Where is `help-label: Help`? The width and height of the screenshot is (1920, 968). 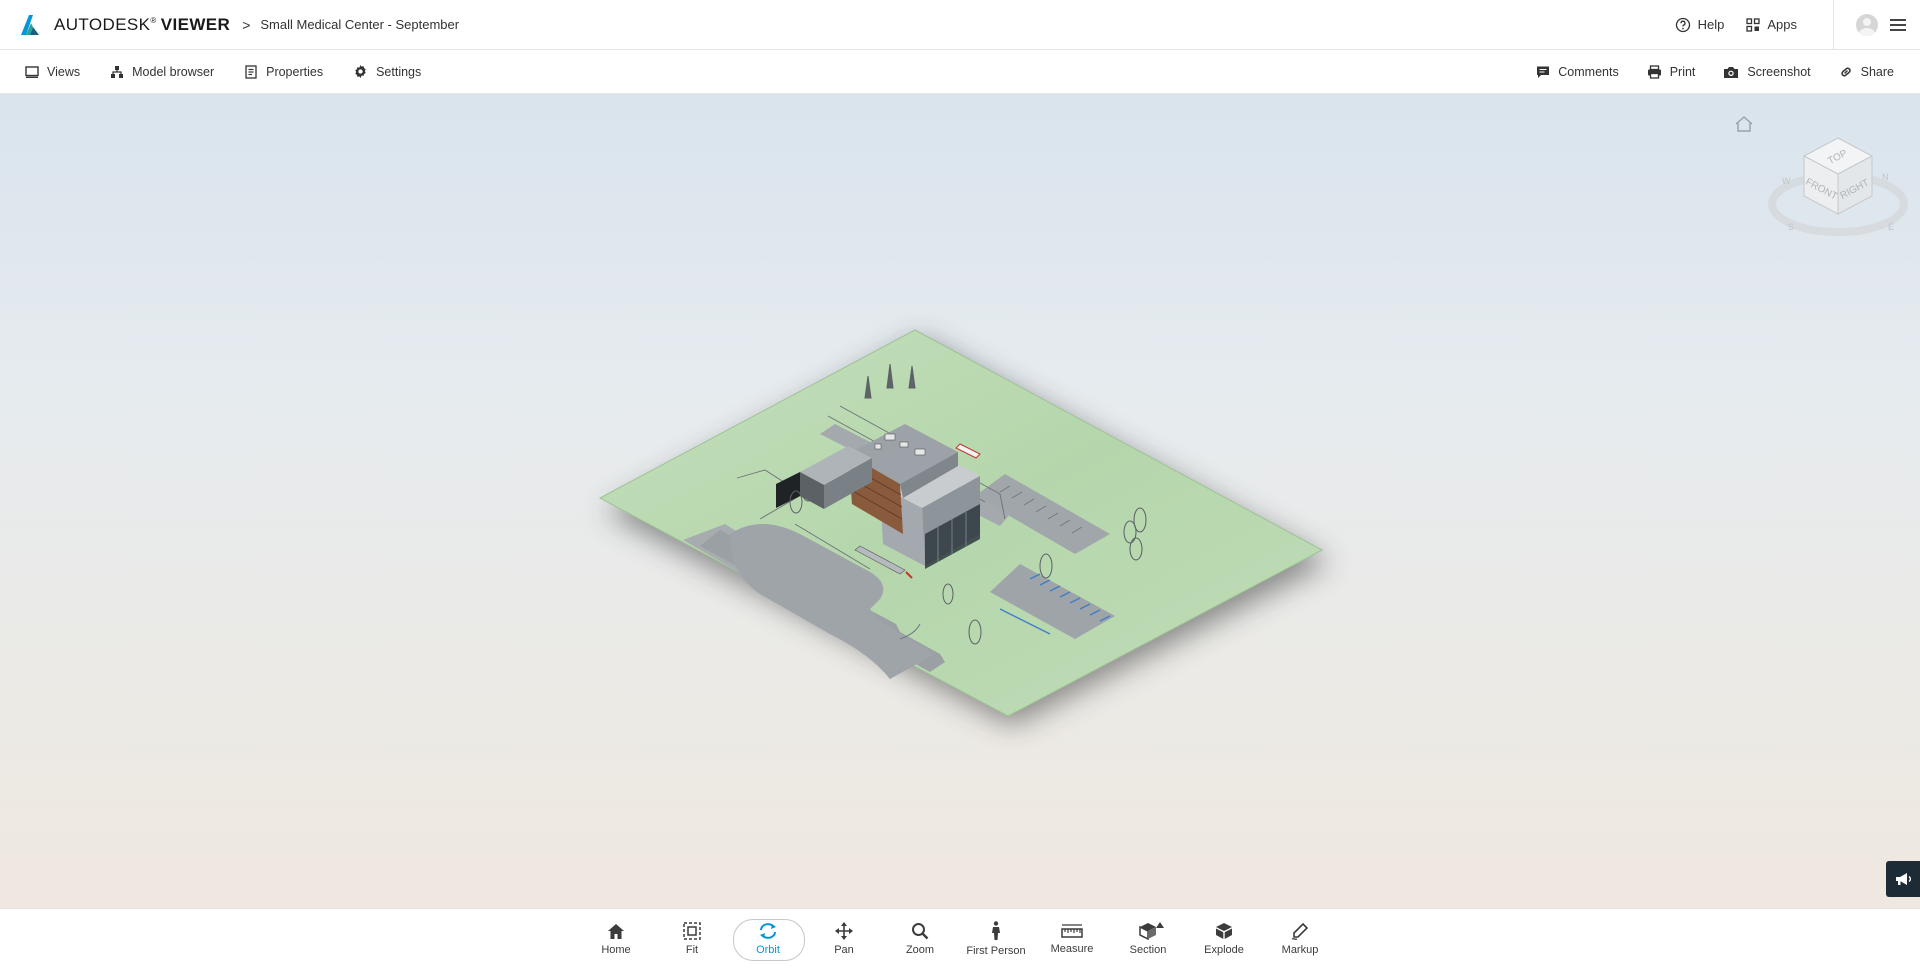
help-label: Help is located at coordinates (1711, 24).